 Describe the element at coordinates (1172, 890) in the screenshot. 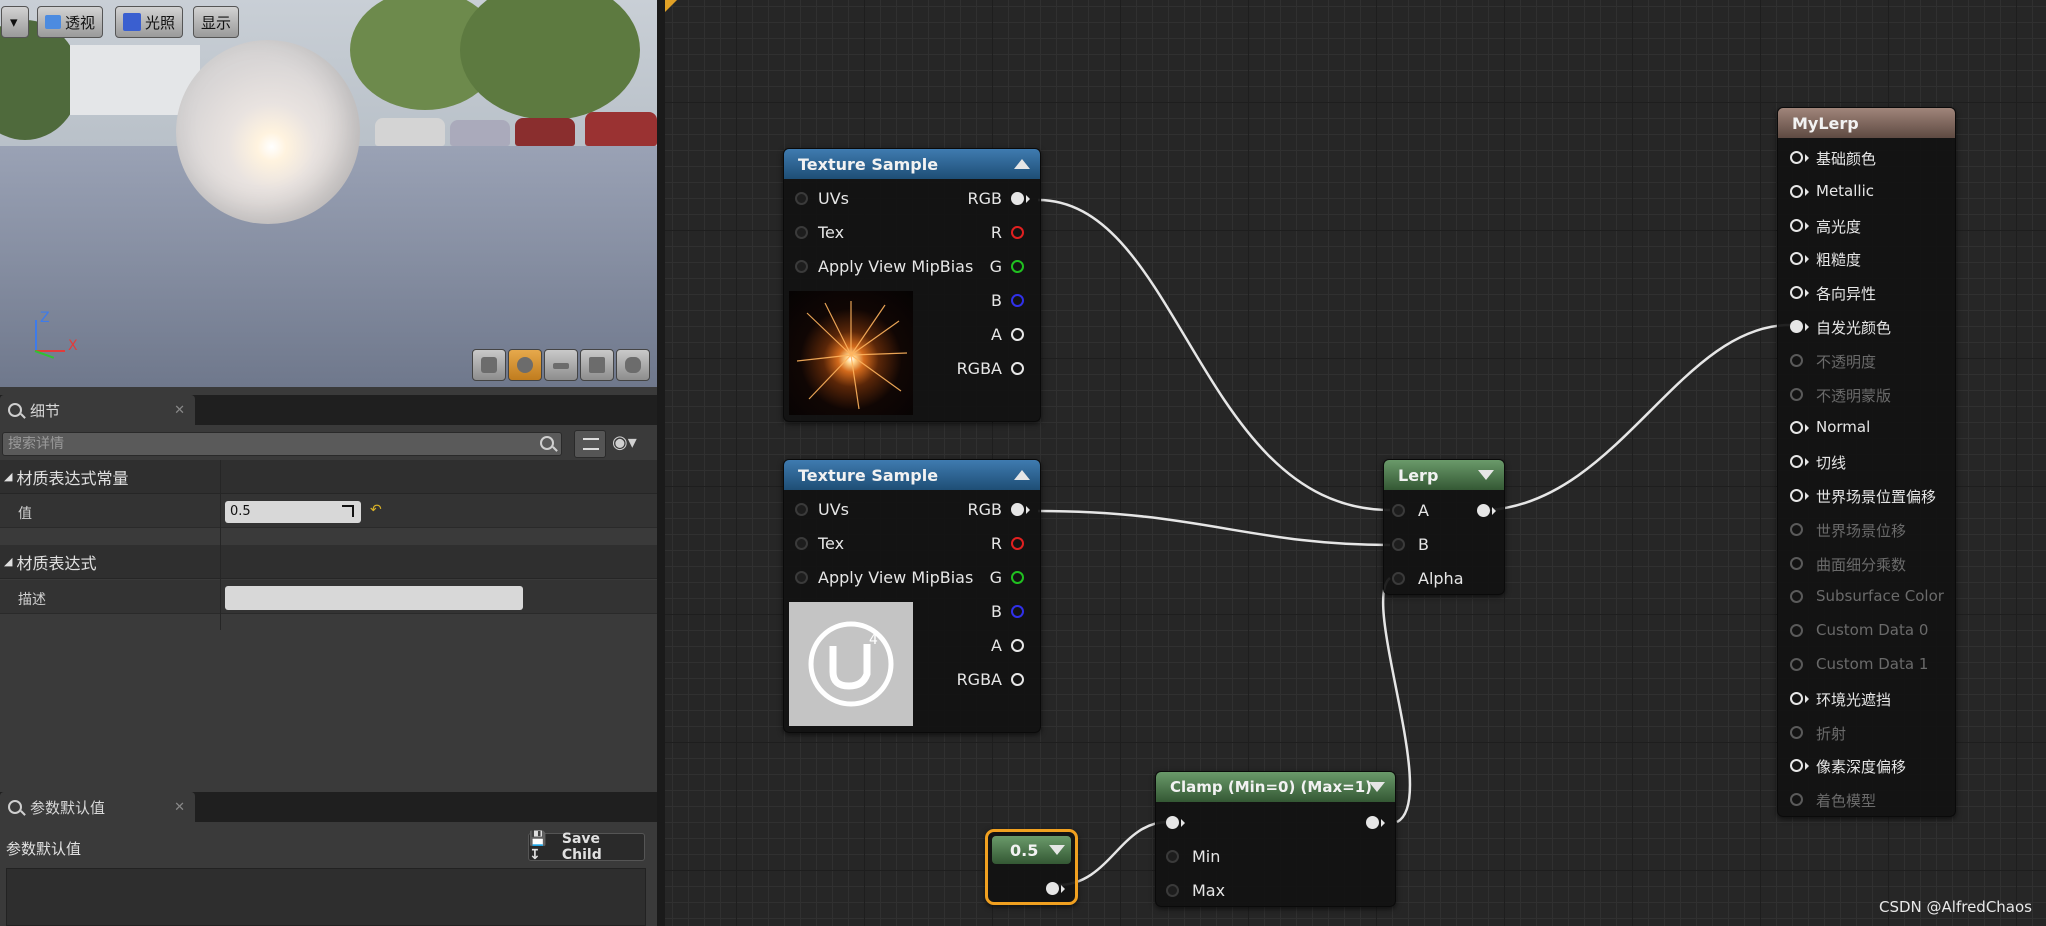

I see `input-pin-max` at that location.